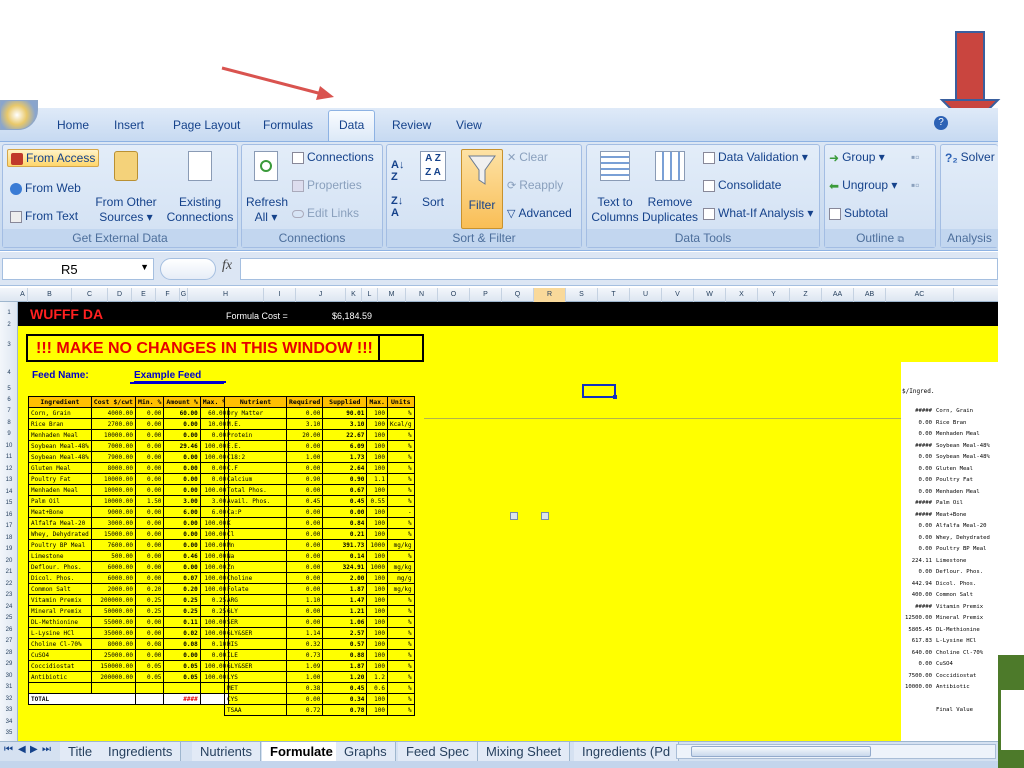 The image size is (1024, 768). Describe the element at coordinates (9, 664) in the screenshot. I see `row-header: 29` at that location.